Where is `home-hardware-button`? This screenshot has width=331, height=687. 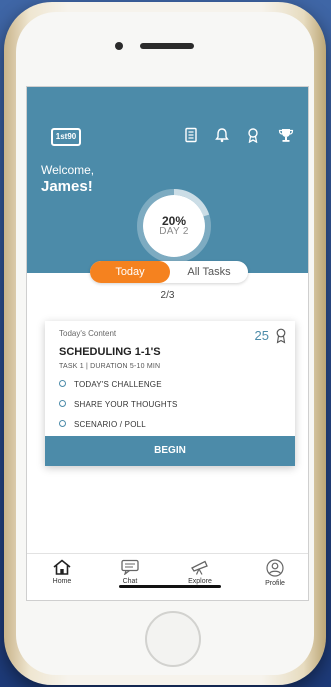
home-hardware-button is located at coordinates (173, 639).